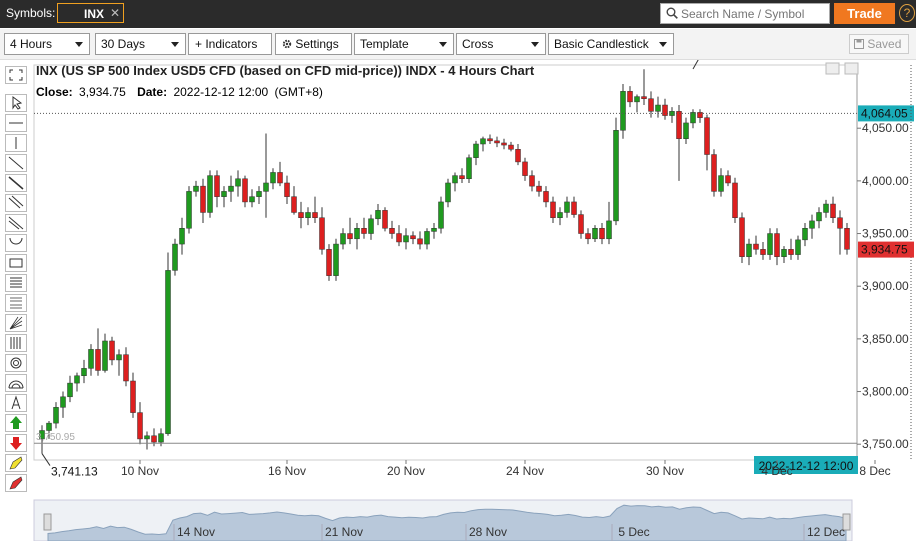  What do you see at coordinates (864, 13) in the screenshot?
I see `trade-button: Trade` at bounding box center [864, 13].